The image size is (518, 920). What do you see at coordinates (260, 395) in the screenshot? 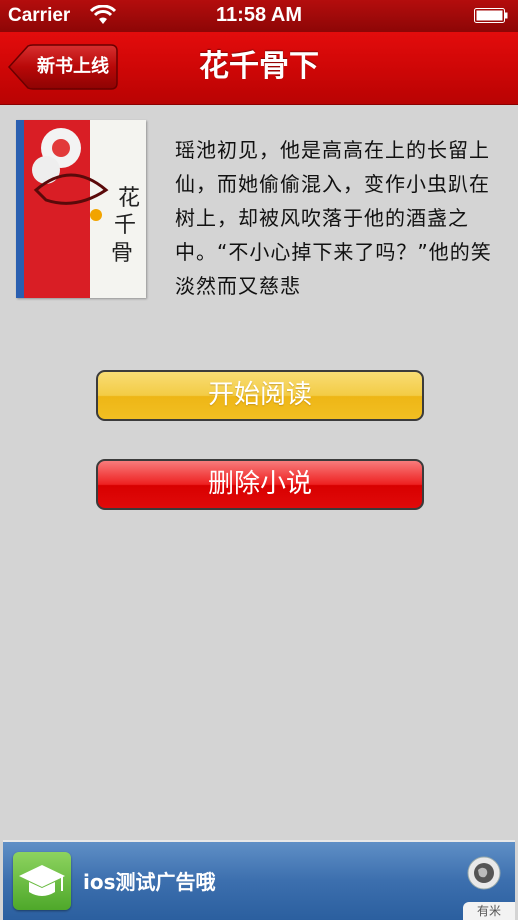
I see `start-reading-button: 开始阅读` at bounding box center [260, 395].